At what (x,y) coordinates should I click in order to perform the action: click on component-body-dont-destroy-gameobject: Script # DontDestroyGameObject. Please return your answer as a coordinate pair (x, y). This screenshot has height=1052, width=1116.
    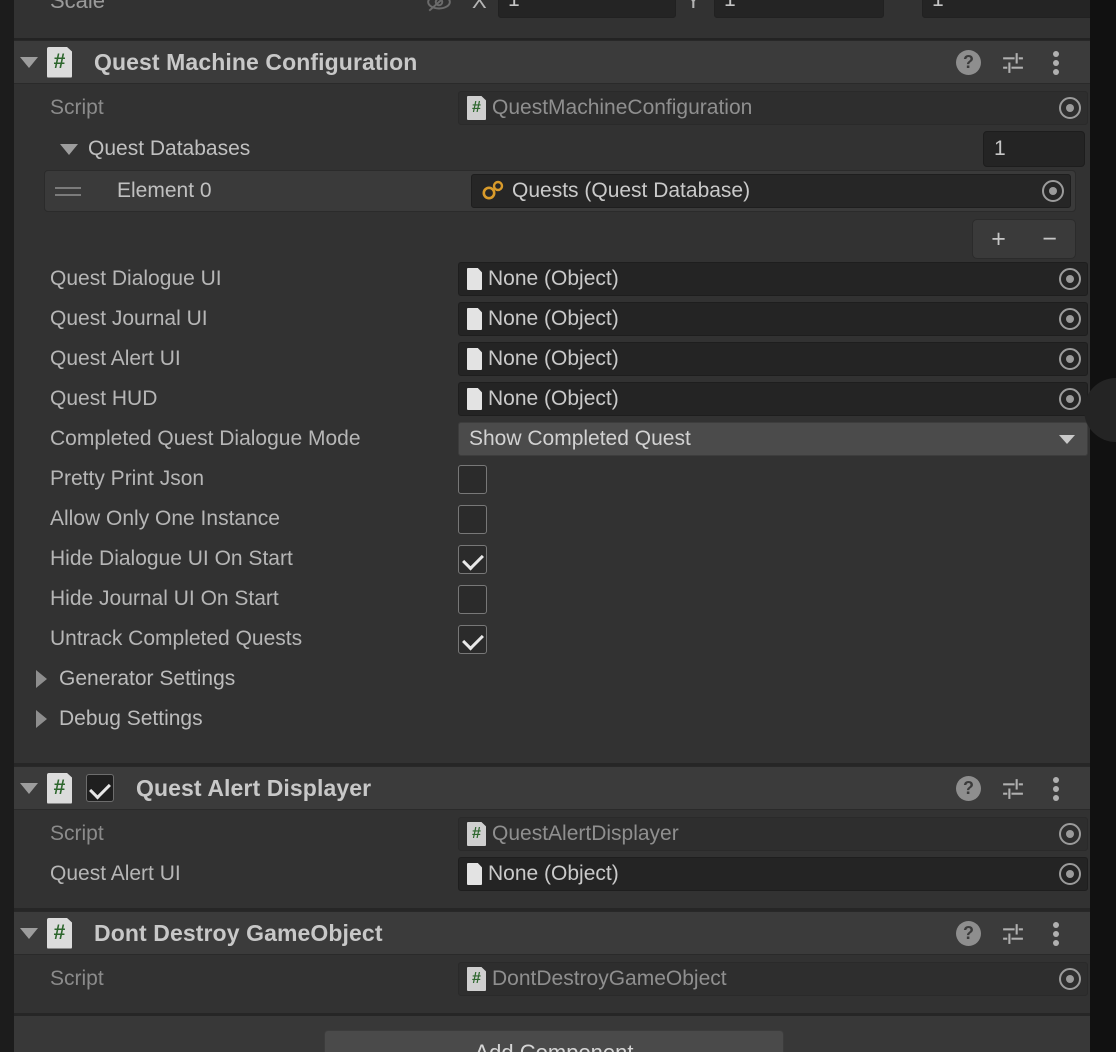
    Looking at the image, I should click on (552, 984).